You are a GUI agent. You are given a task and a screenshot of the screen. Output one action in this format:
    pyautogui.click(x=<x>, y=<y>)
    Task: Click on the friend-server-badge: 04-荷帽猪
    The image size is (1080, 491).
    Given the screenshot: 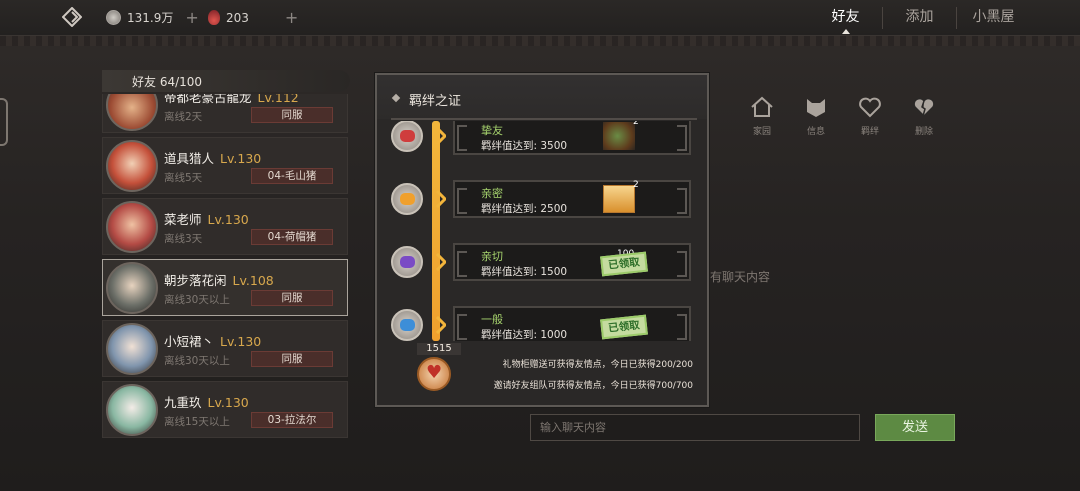 What is the action you would take?
    pyautogui.click(x=292, y=237)
    